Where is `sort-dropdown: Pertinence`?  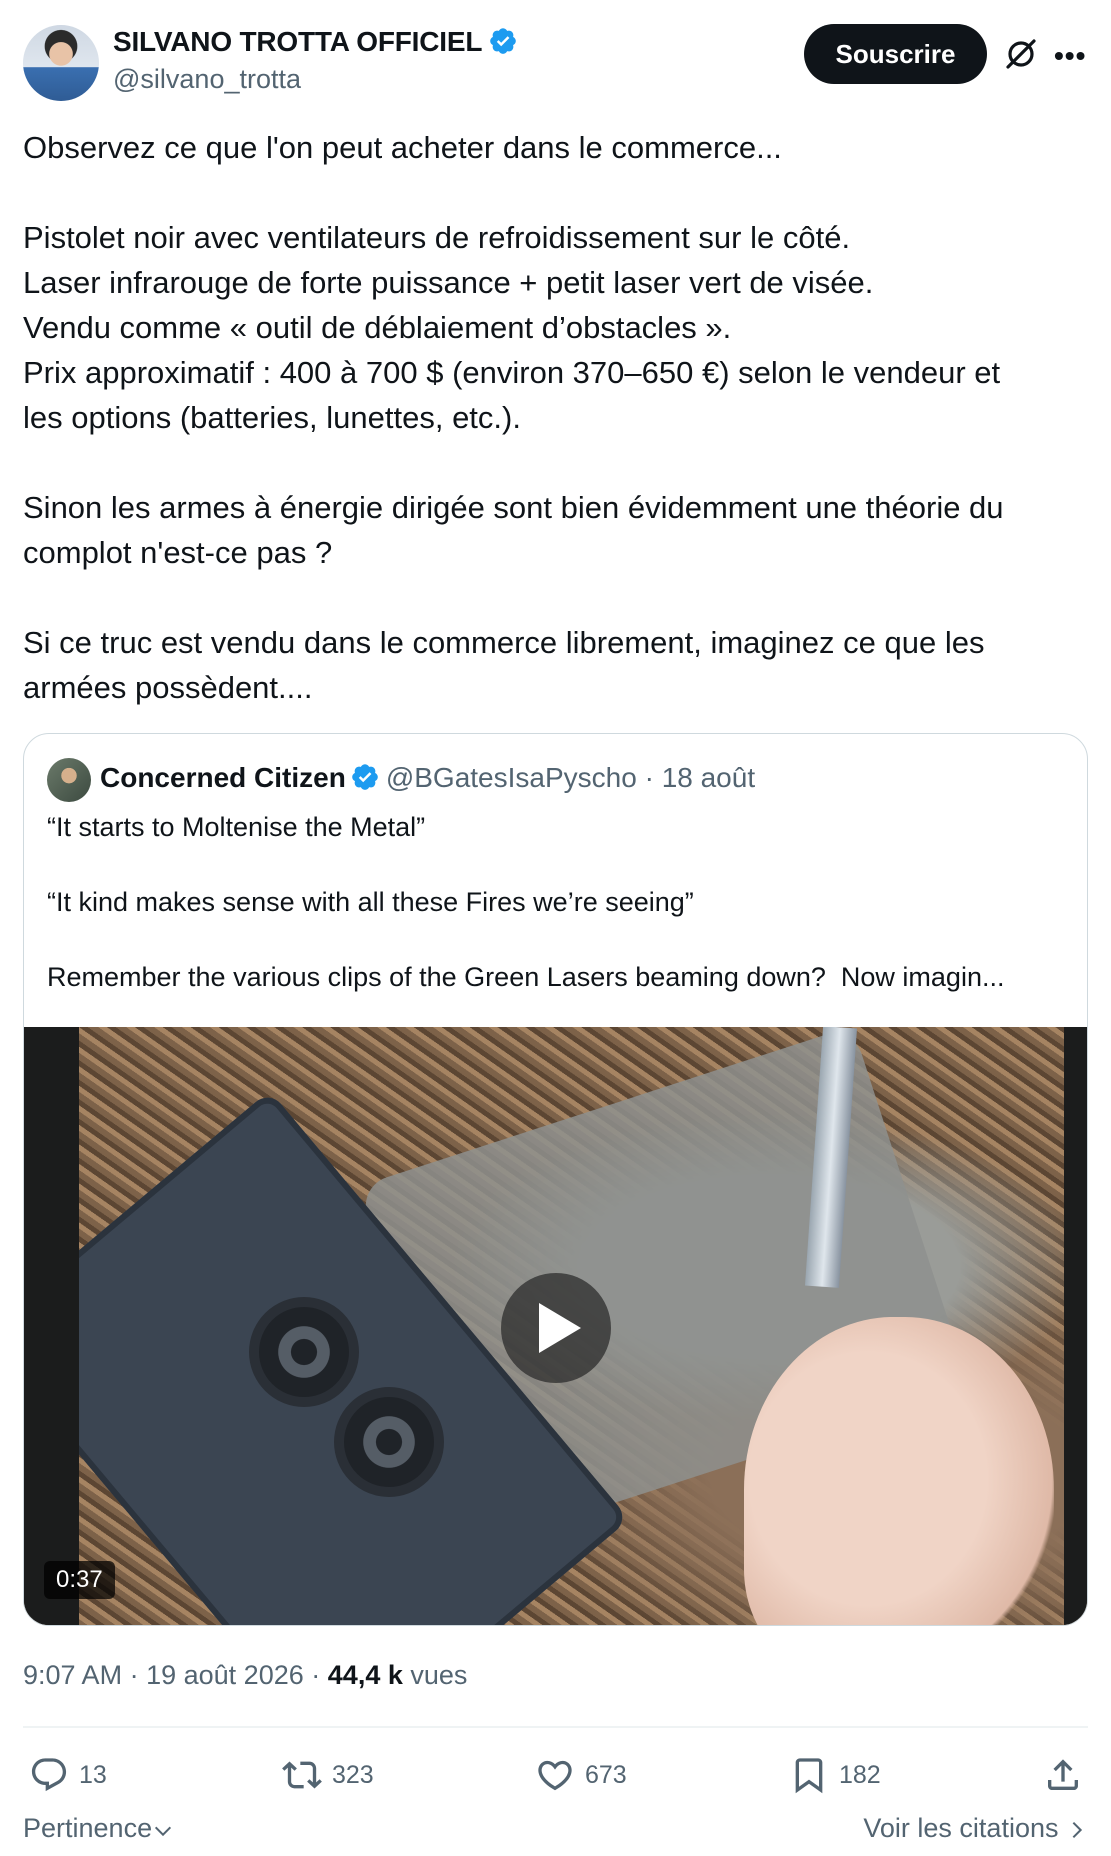
sort-dropdown: Pertinence is located at coordinates (98, 1828).